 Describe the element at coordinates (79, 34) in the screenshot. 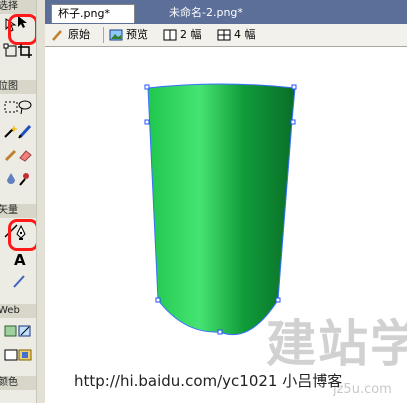

I see `original-view-label: 原始` at that location.